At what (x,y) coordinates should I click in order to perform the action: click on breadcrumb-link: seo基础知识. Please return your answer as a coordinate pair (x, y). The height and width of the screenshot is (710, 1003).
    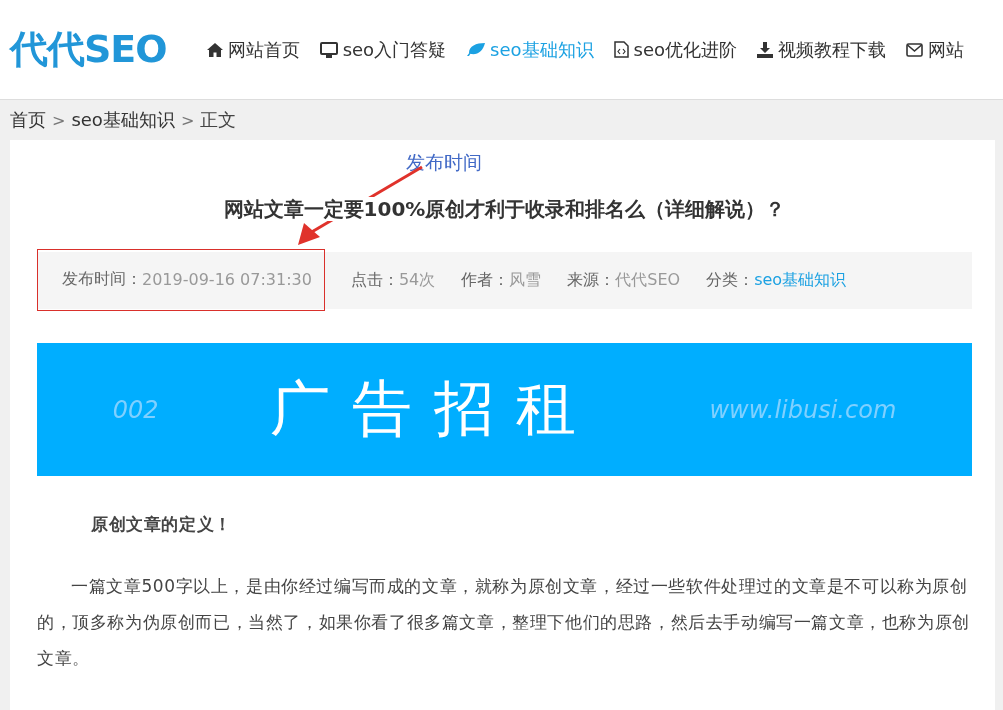
    Looking at the image, I should click on (123, 120).